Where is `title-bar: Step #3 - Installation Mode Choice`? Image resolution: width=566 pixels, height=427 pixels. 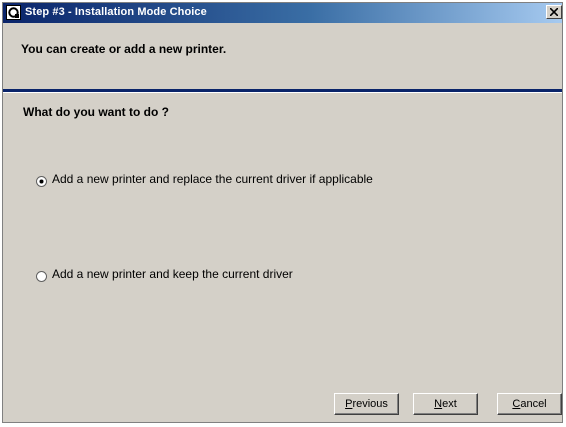
title-bar: Step #3 - Installation Mode Choice is located at coordinates (282, 13).